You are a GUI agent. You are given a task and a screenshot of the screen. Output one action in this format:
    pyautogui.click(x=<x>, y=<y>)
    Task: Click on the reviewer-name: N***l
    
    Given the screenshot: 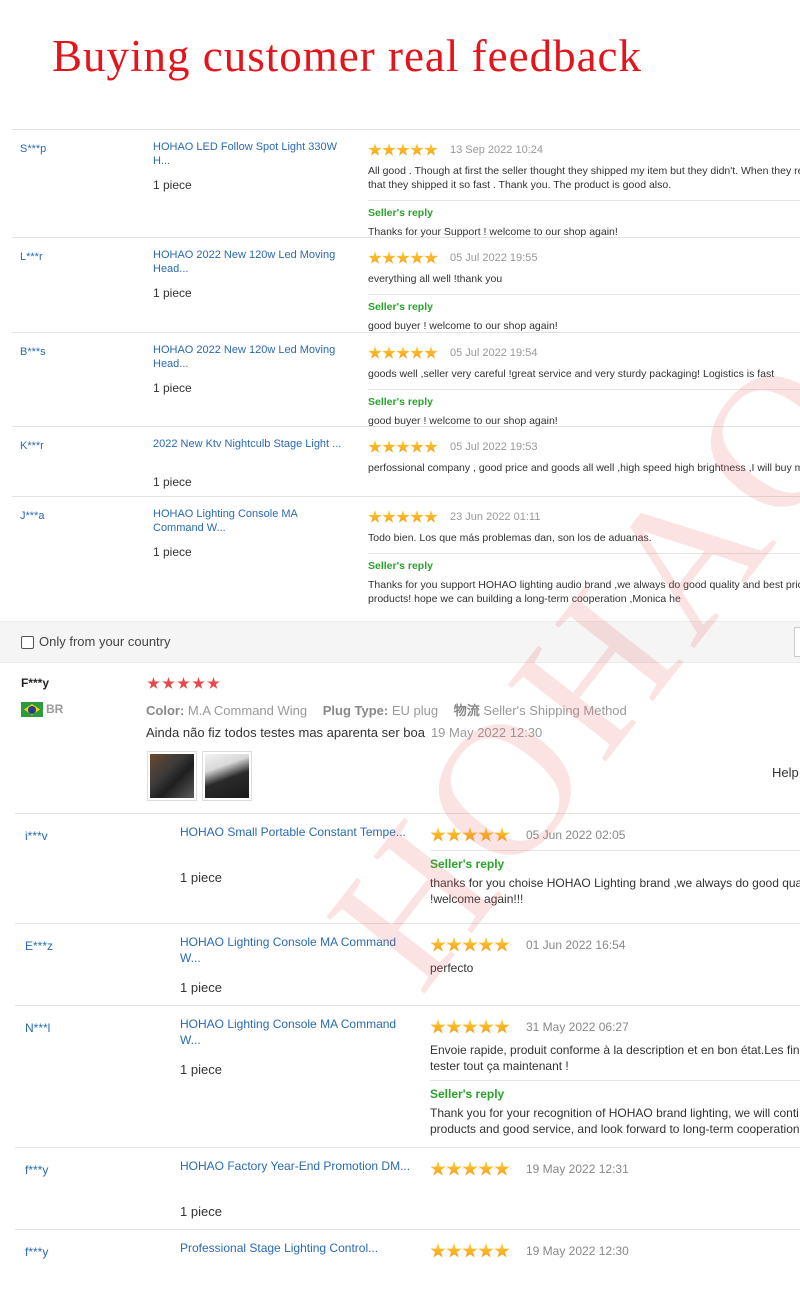 What is the action you would take?
    pyautogui.click(x=38, y=1028)
    